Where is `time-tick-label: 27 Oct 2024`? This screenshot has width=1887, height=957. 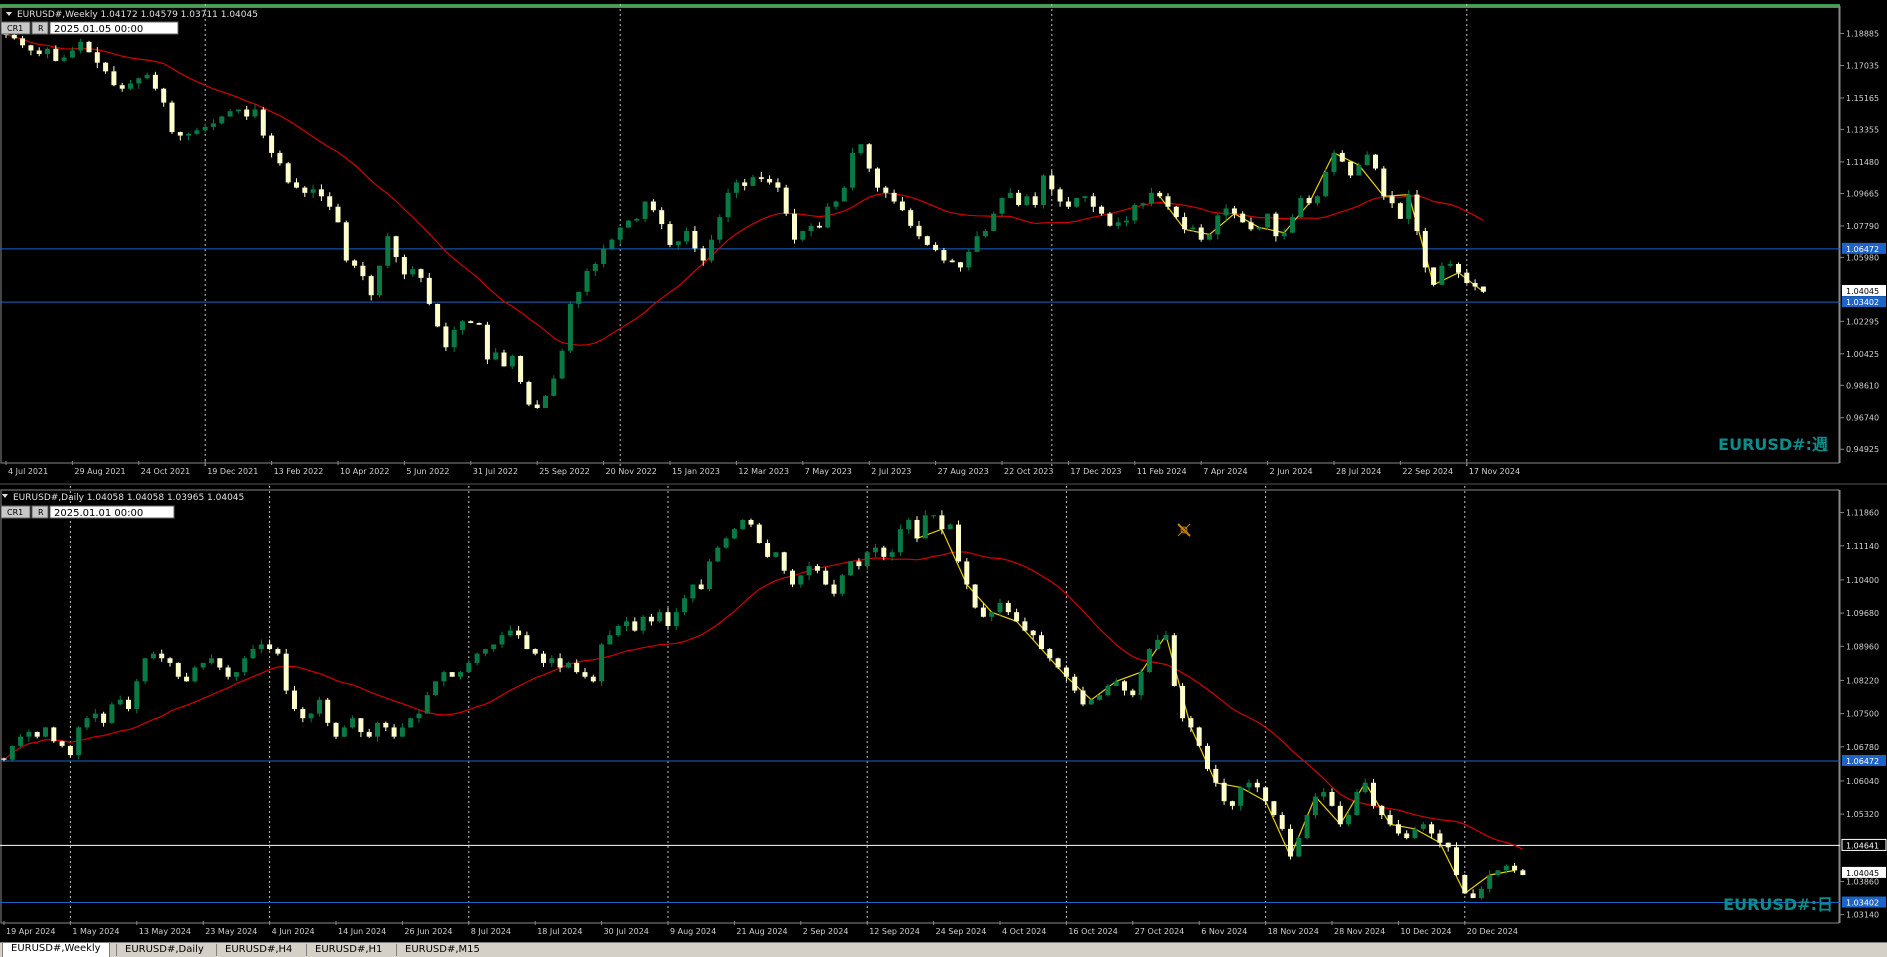 time-tick-label: 27 Oct 2024 is located at coordinates (1159, 931).